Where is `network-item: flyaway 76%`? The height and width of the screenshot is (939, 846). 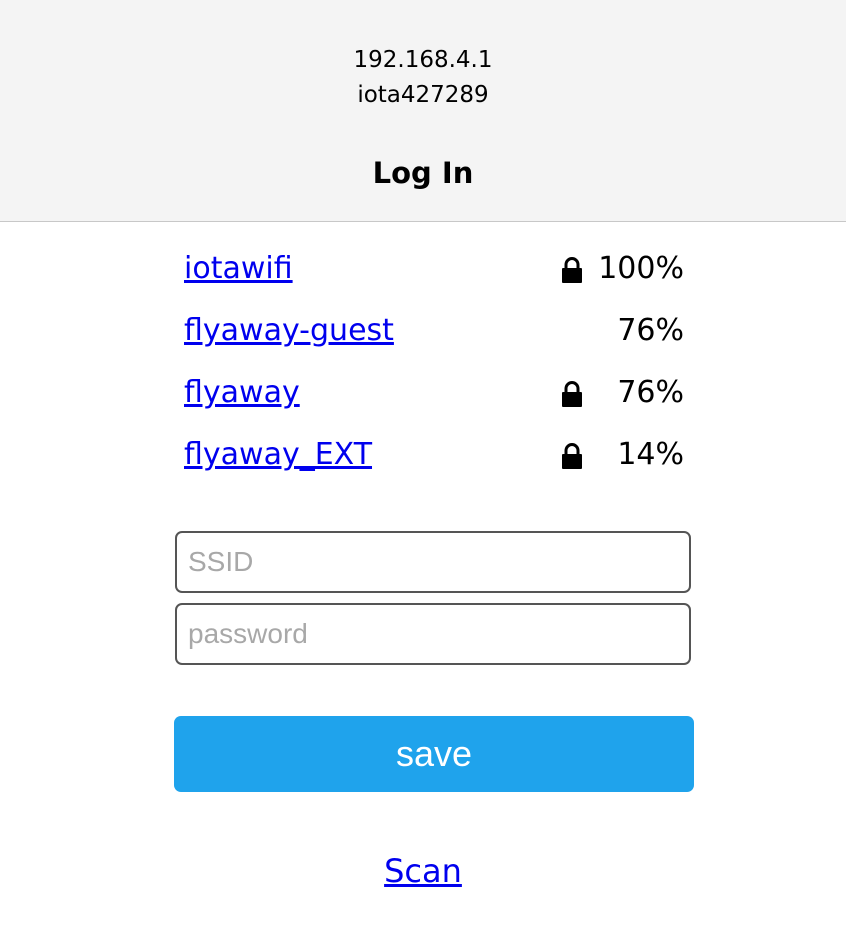 network-item: flyaway 76% is located at coordinates (434, 393).